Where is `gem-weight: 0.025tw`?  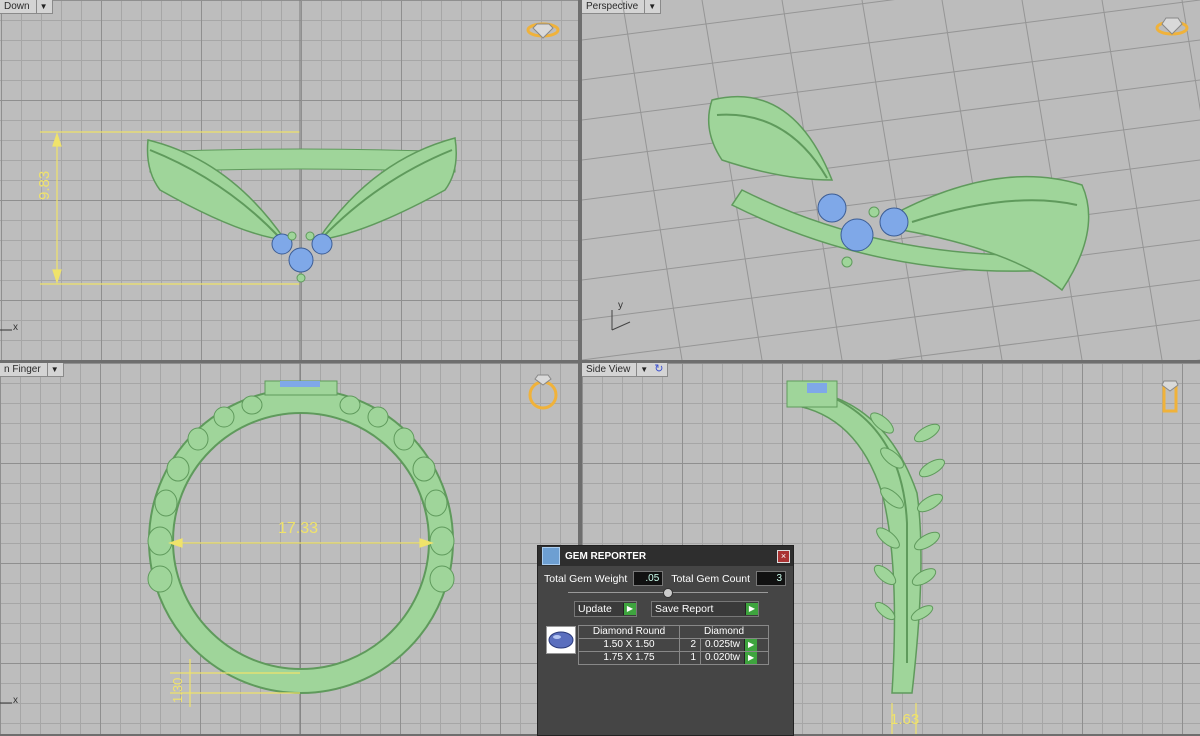 gem-weight: 0.025tw is located at coordinates (723, 644).